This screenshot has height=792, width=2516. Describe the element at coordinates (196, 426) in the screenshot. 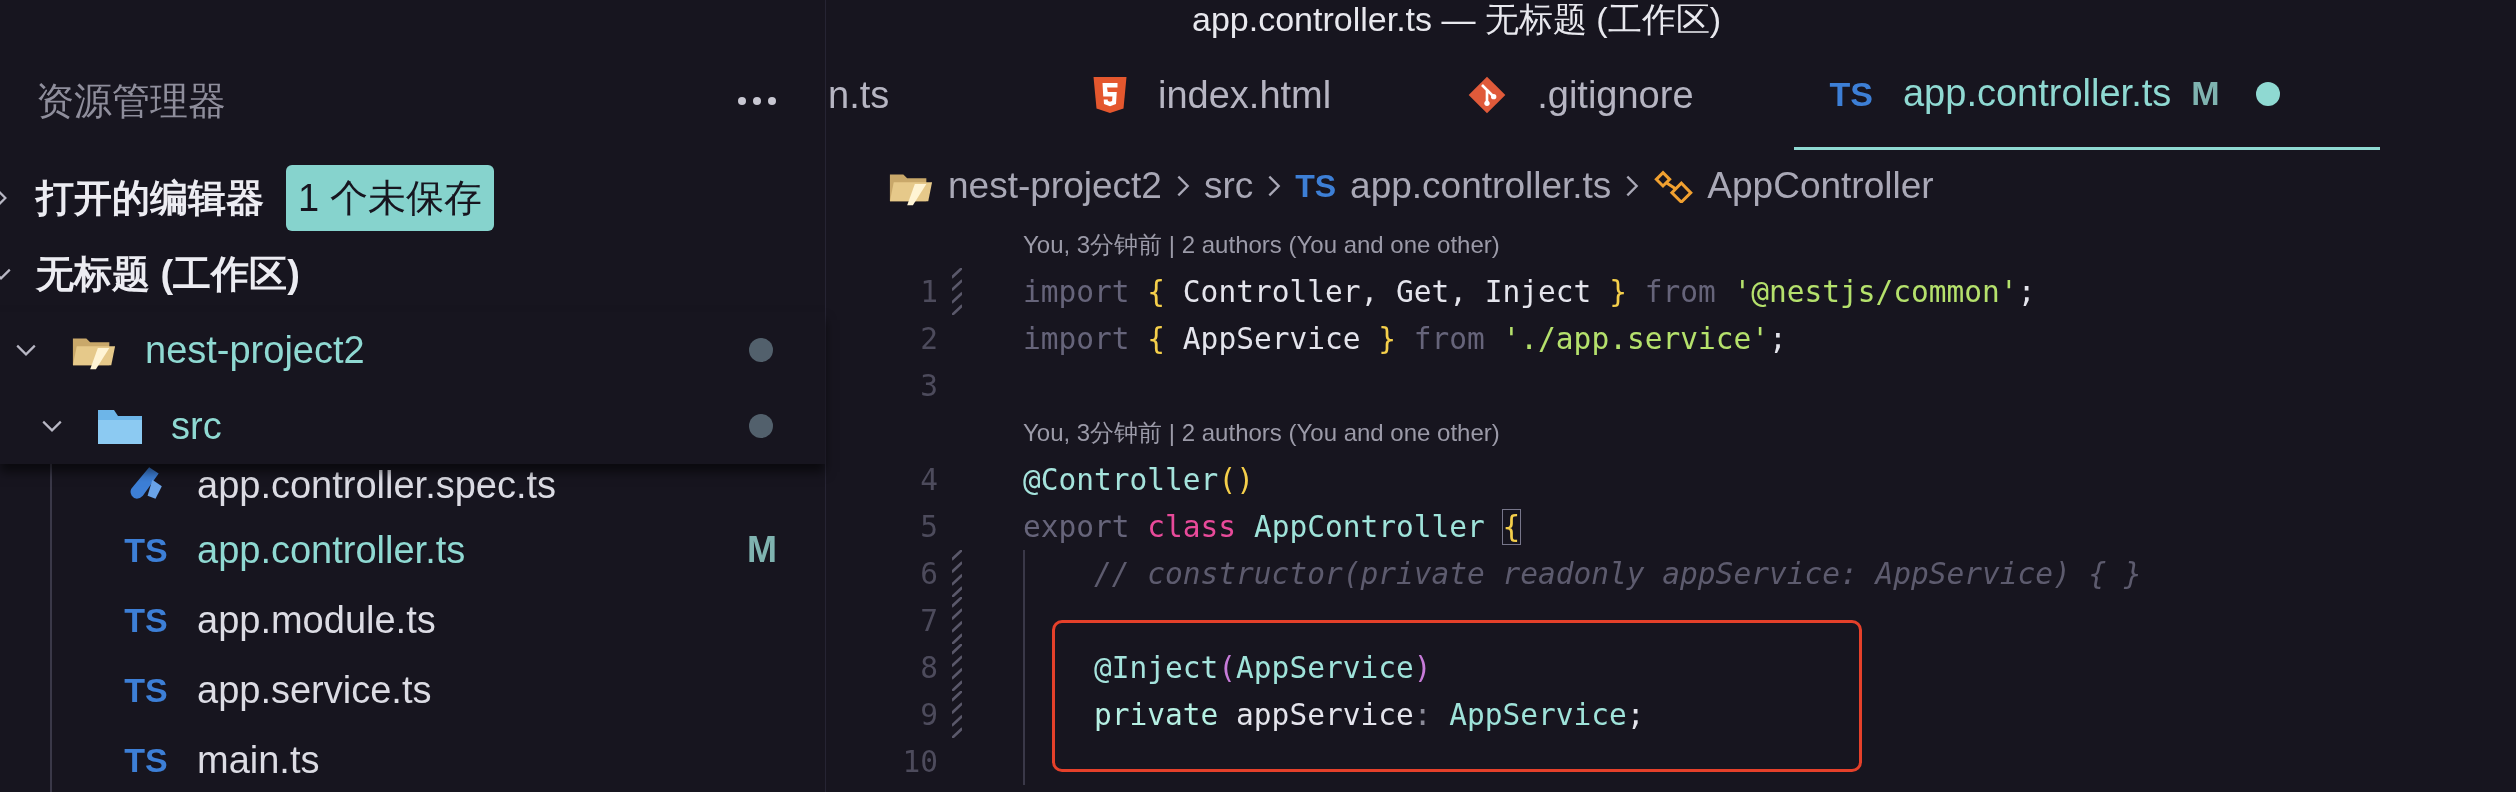

I see `folder-name: src` at that location.